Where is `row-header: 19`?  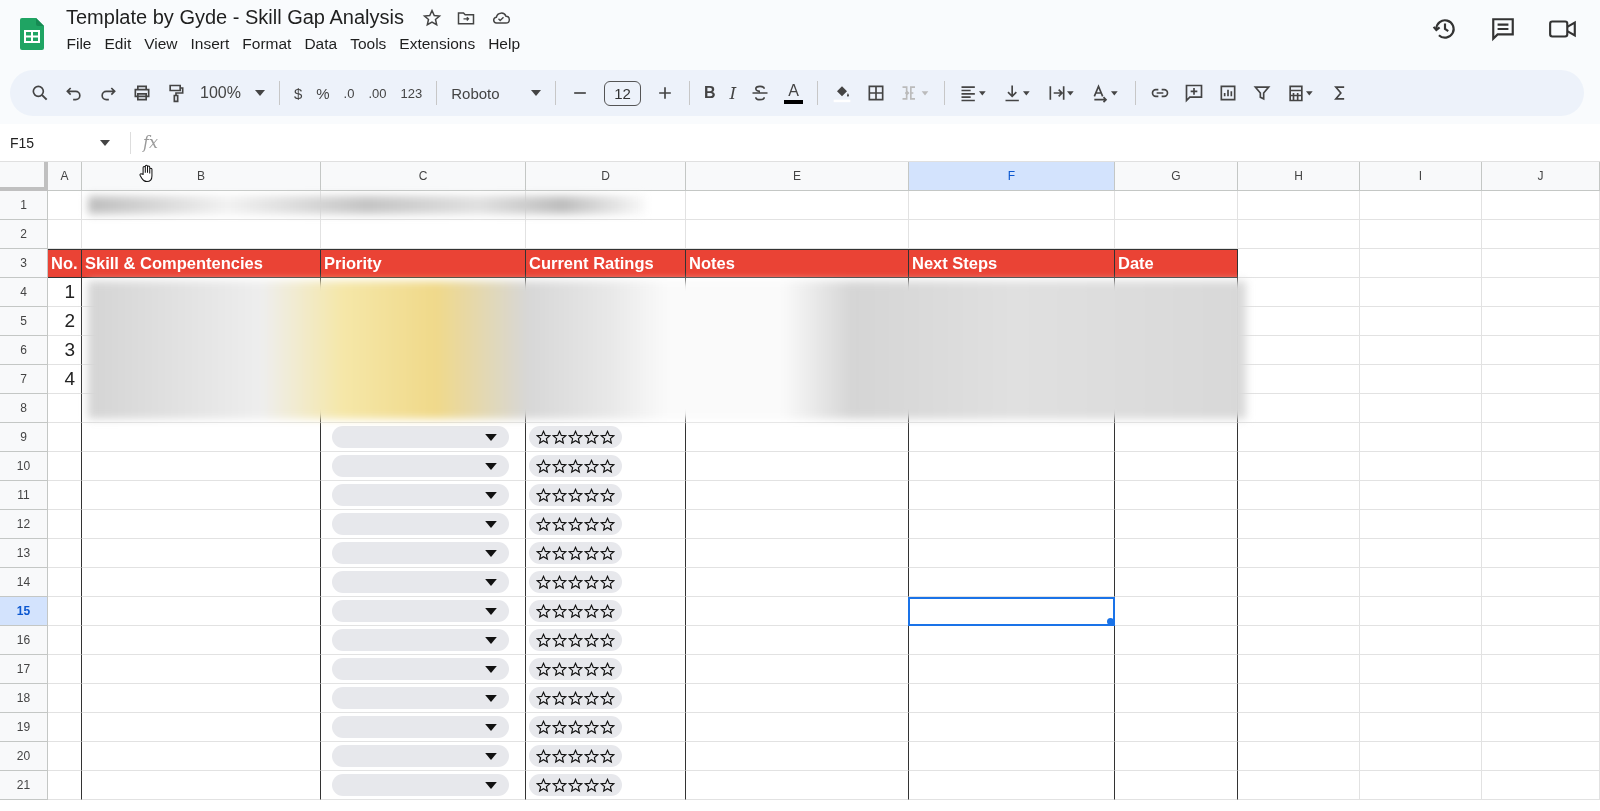 row-header: 19 is located at coordinates (24, 727).